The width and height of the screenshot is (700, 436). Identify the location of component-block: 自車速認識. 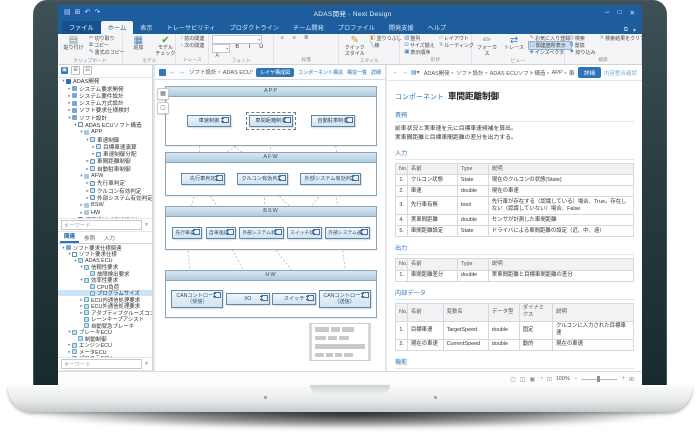
(220, 233).